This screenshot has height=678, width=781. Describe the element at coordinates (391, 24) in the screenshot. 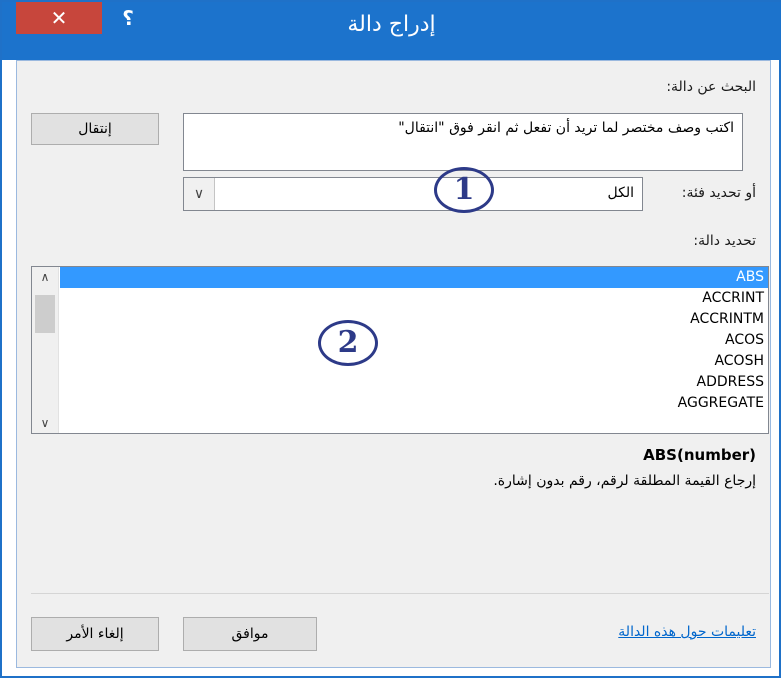

I see `dialog-title: إدراج دالة` at that location.